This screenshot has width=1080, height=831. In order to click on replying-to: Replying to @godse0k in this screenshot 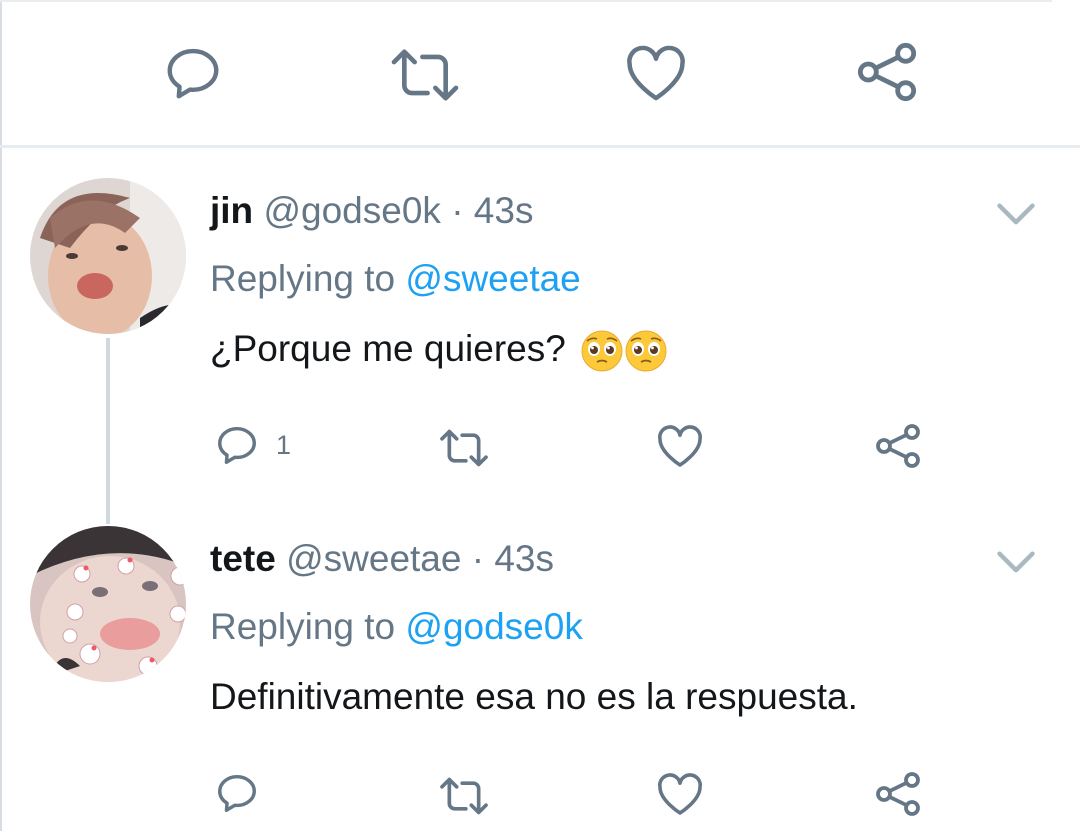, I will do `click(396, 627)`.